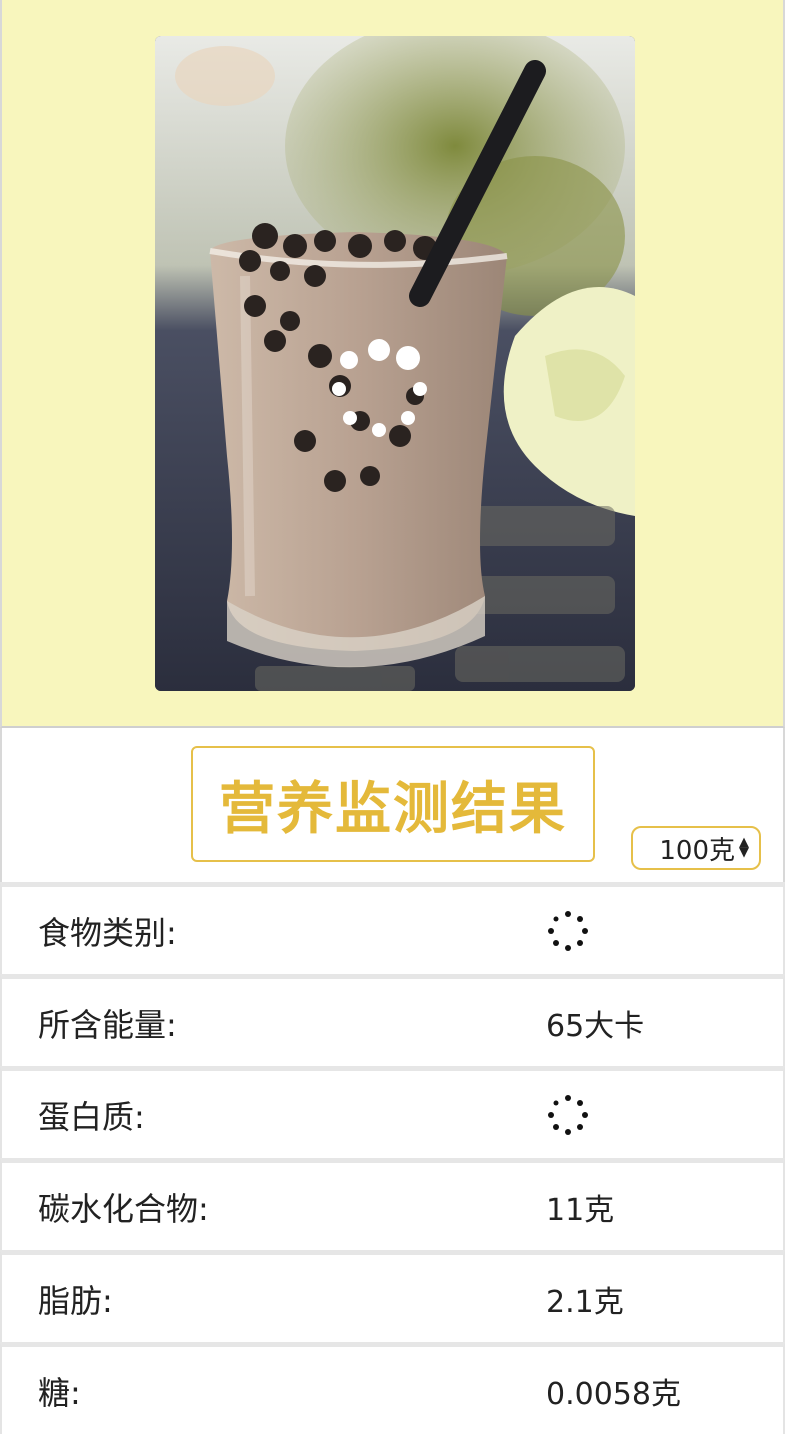  Describe the element at coordinates (392, 1204) in the screenshot. I see `nutrition-row-carbs: 碳水化合物: 11克` at that location.